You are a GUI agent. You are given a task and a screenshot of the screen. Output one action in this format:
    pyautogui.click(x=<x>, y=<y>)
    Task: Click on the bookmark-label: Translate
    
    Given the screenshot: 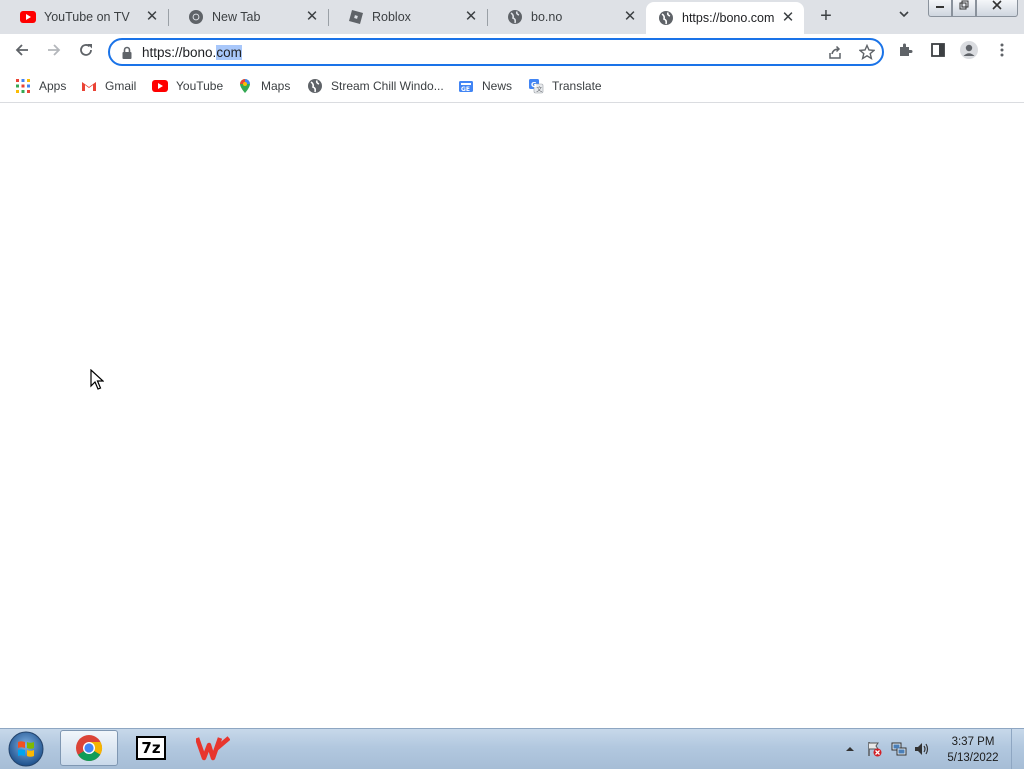 What is the action you would take?
    pyautogui.click(x=577, y=86)
    